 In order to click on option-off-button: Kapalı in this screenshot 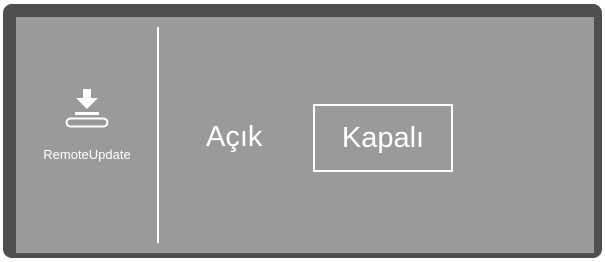, I will do `click(383, 138)`.